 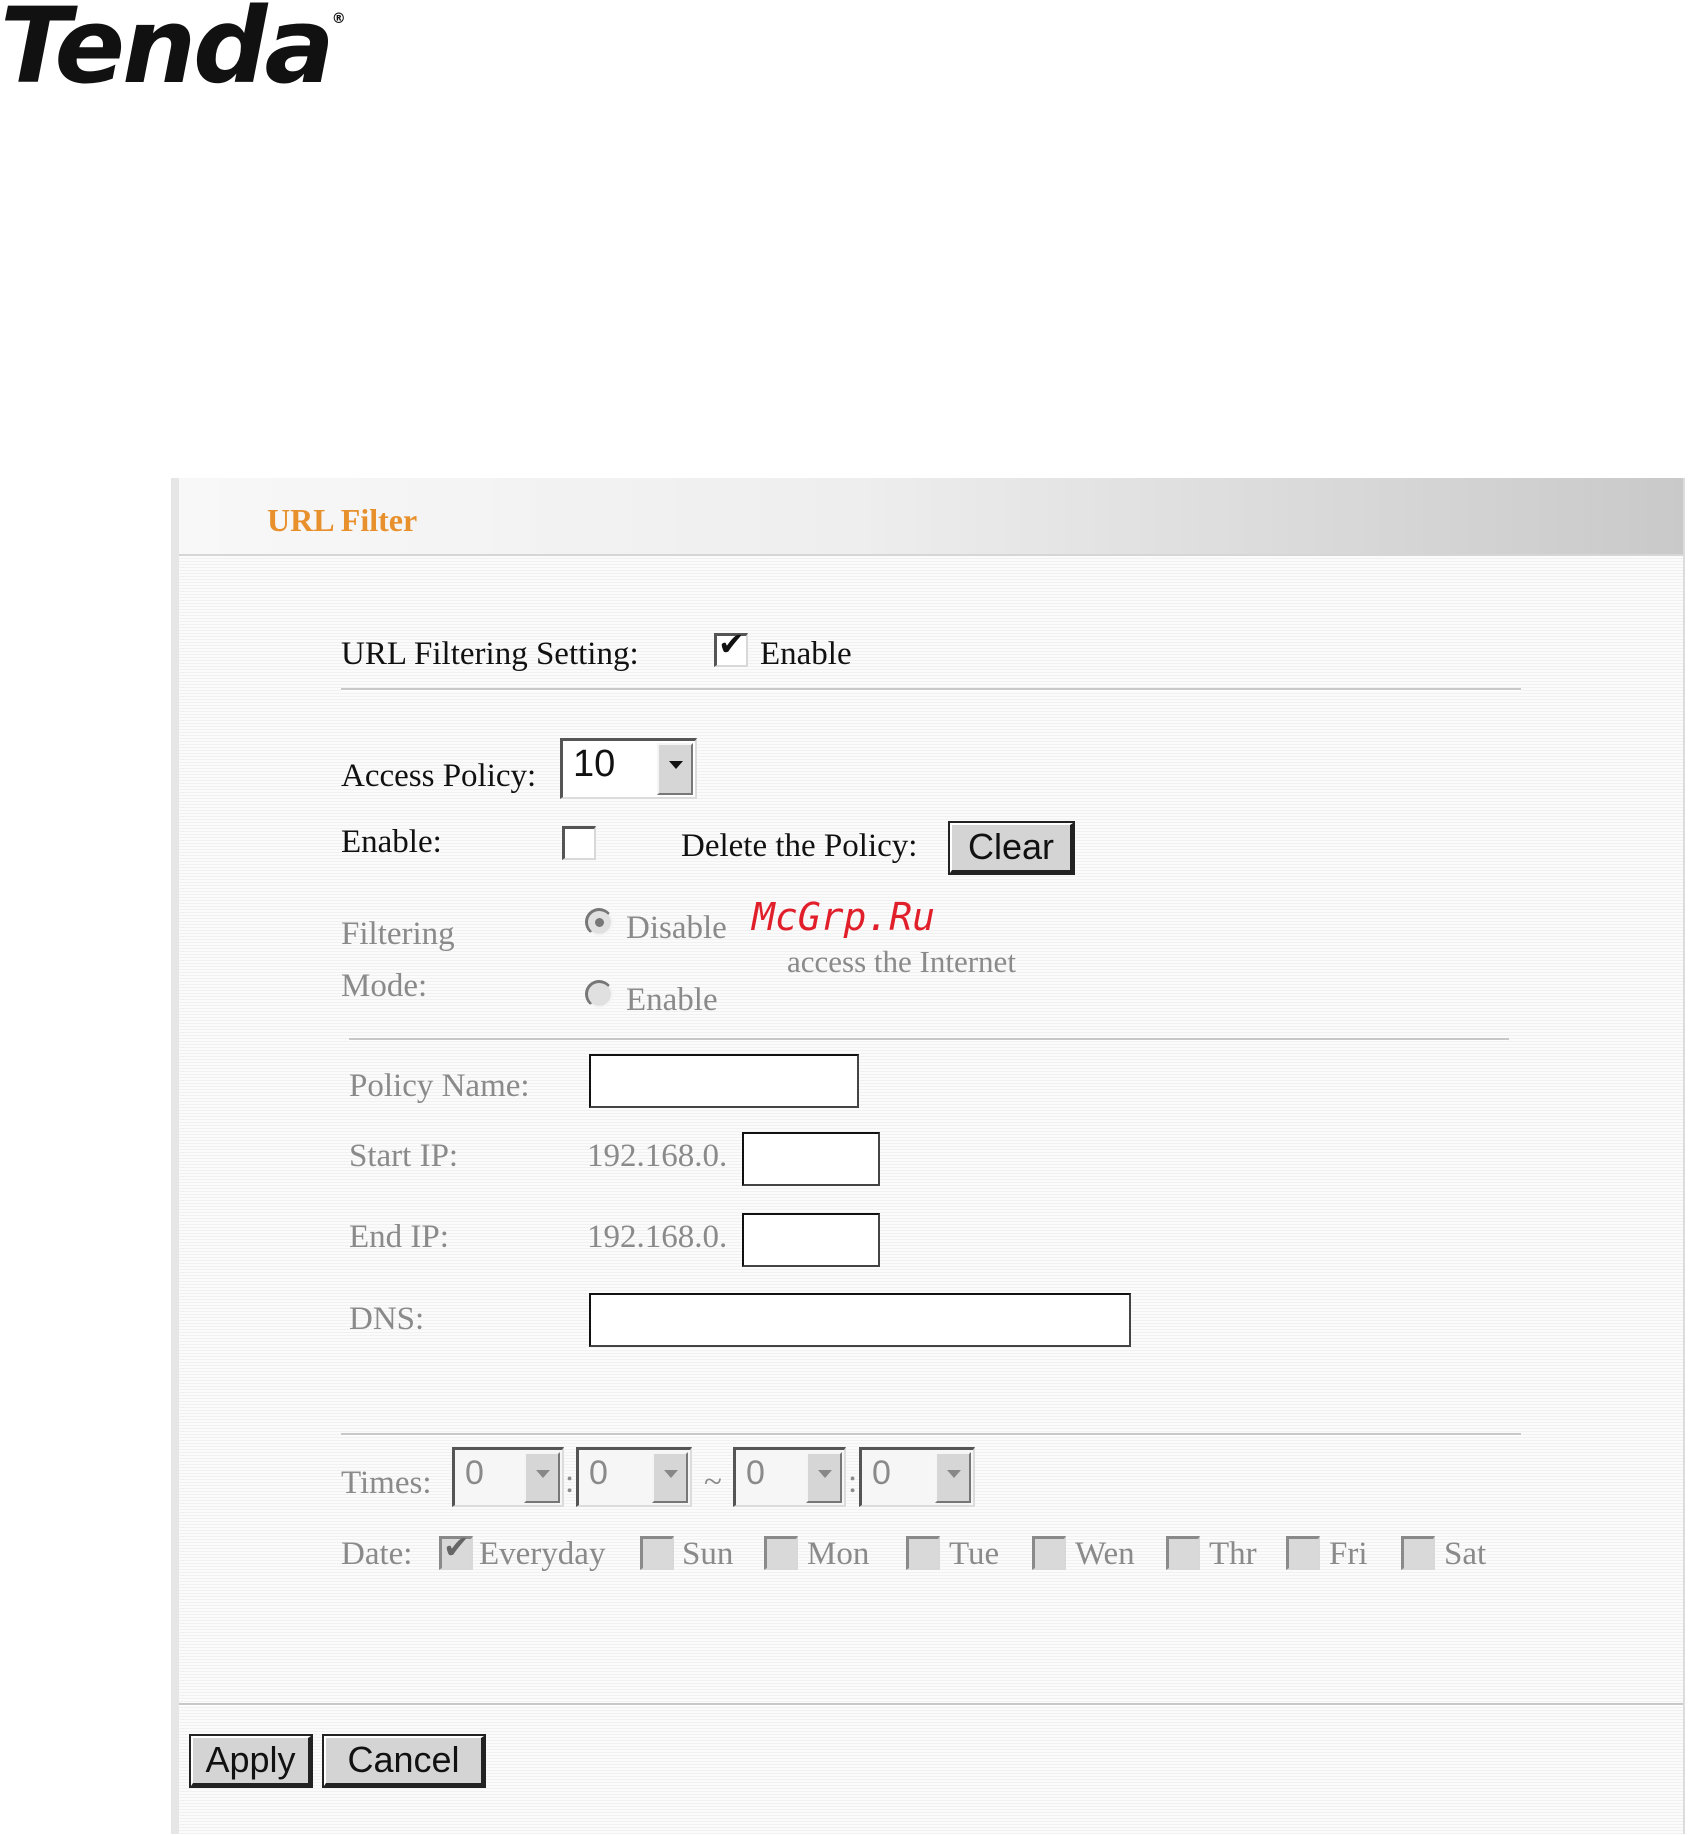 What do you see at coordinates (384, 986) in the screenshot?
I see `filtering-mode-label-line2: Mode:` at bounding box center [384, 986].